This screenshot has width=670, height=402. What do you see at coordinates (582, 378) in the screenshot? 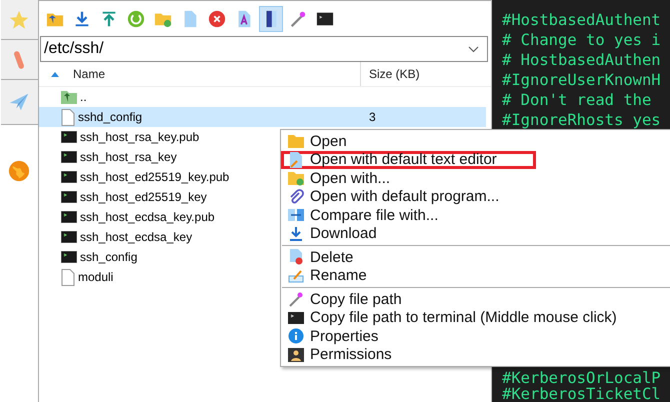
I see `terminal-line: #KerberosOrLocalP` at bounding box center [582, 378].